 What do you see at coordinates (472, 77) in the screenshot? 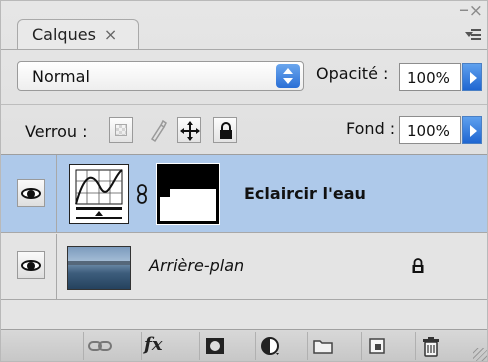
I see `opacity-slider-arrow-icon` at bounding box center [472, 77].